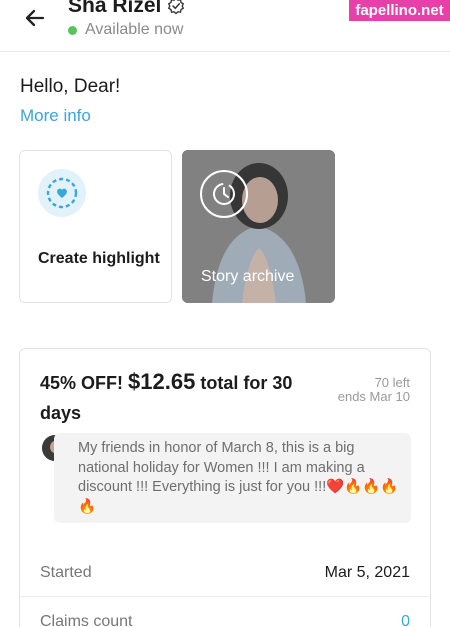 This screenshot has width=450, height=627. I want to click on claims-count-value: 0, so click(405, 620).